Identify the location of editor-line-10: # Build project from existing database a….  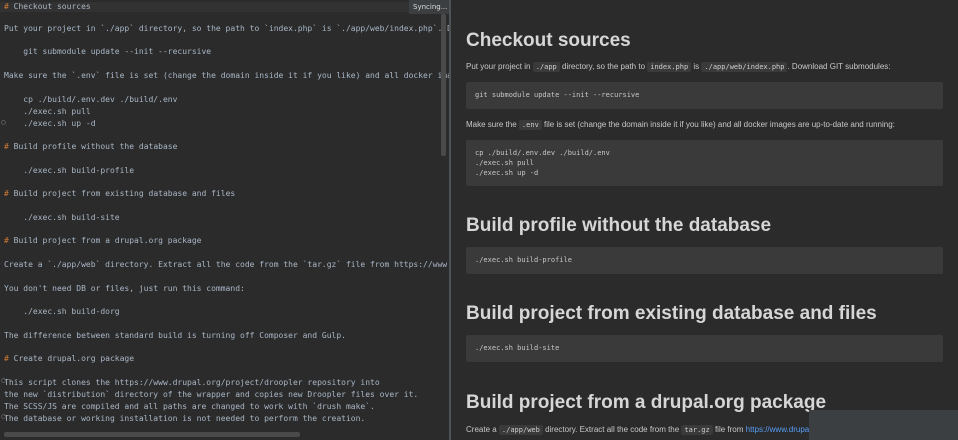
(119, 194).